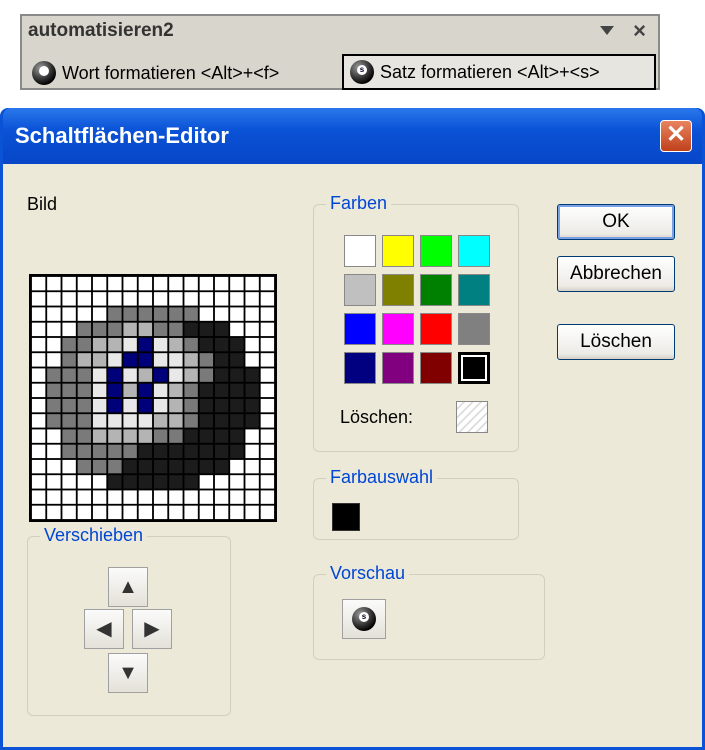 The image size is (705, 750). What do you see at coordinates (676, 136) in the screenshot?
I see `dialog-close-button: ✕` at bounding box center [676, 136].